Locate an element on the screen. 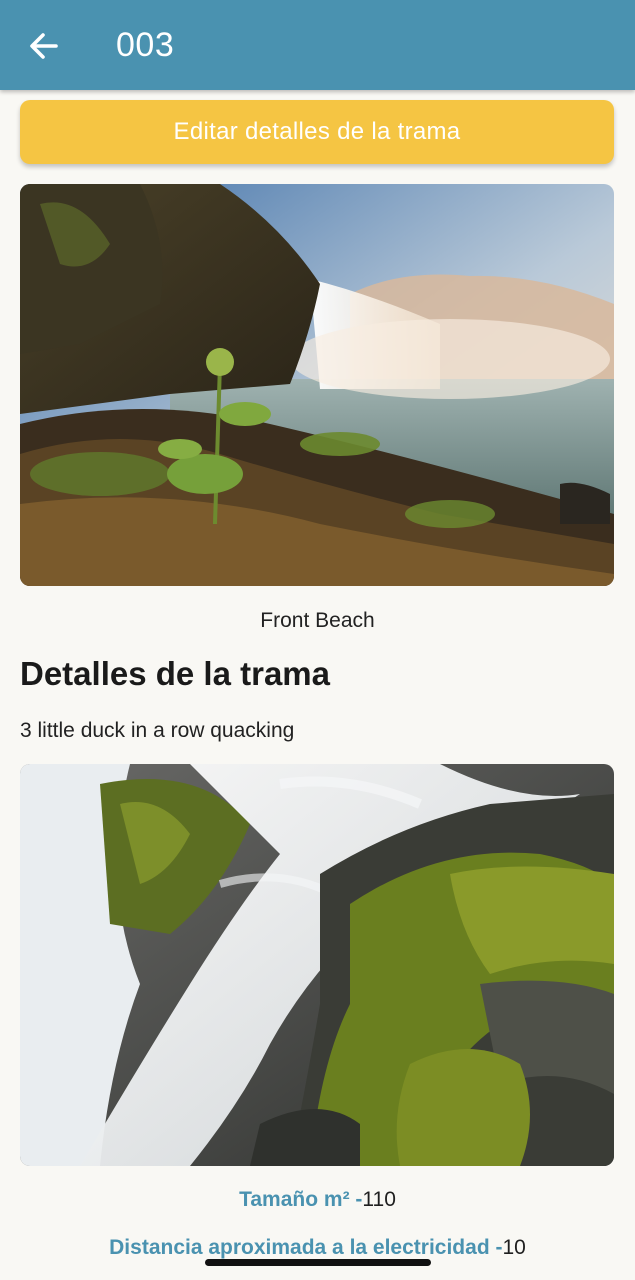  plot-size-label: Tamaño m² - is located at coordinates (301, 1199).